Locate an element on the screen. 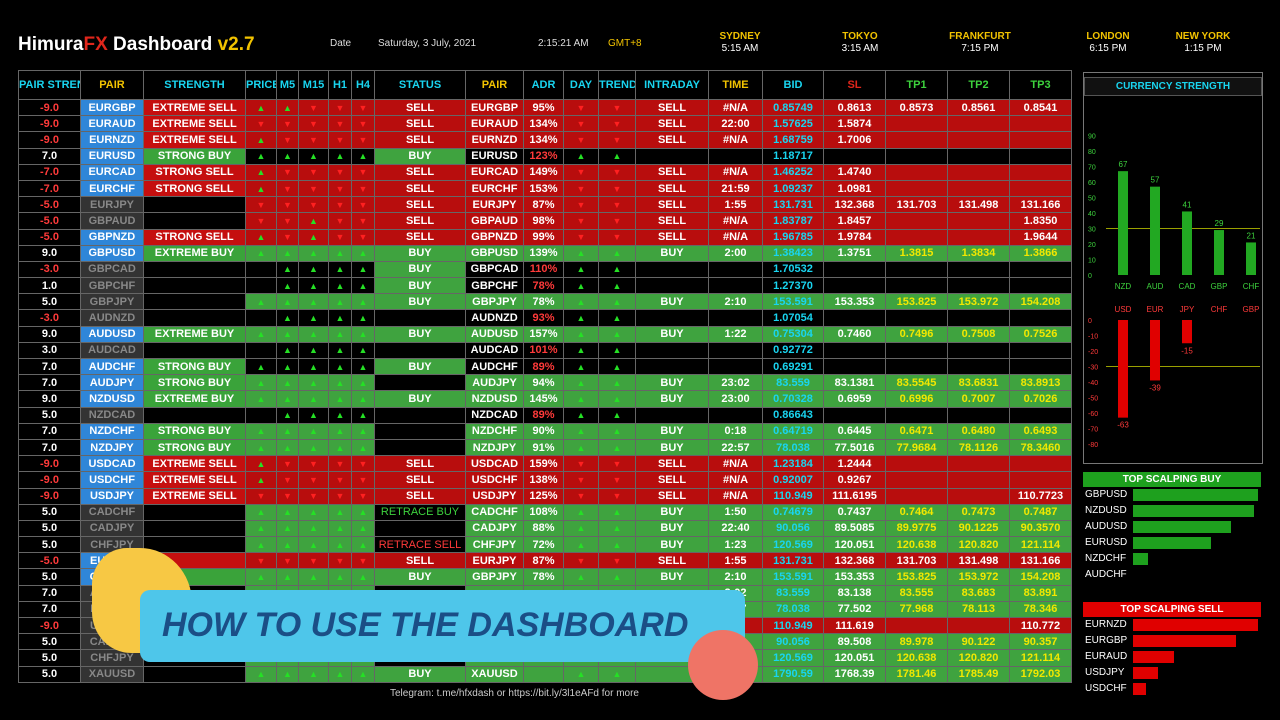 This screenshot has height=720, width=1280. col-header-strength: STRENGTH is located at coordinates (194, 85).